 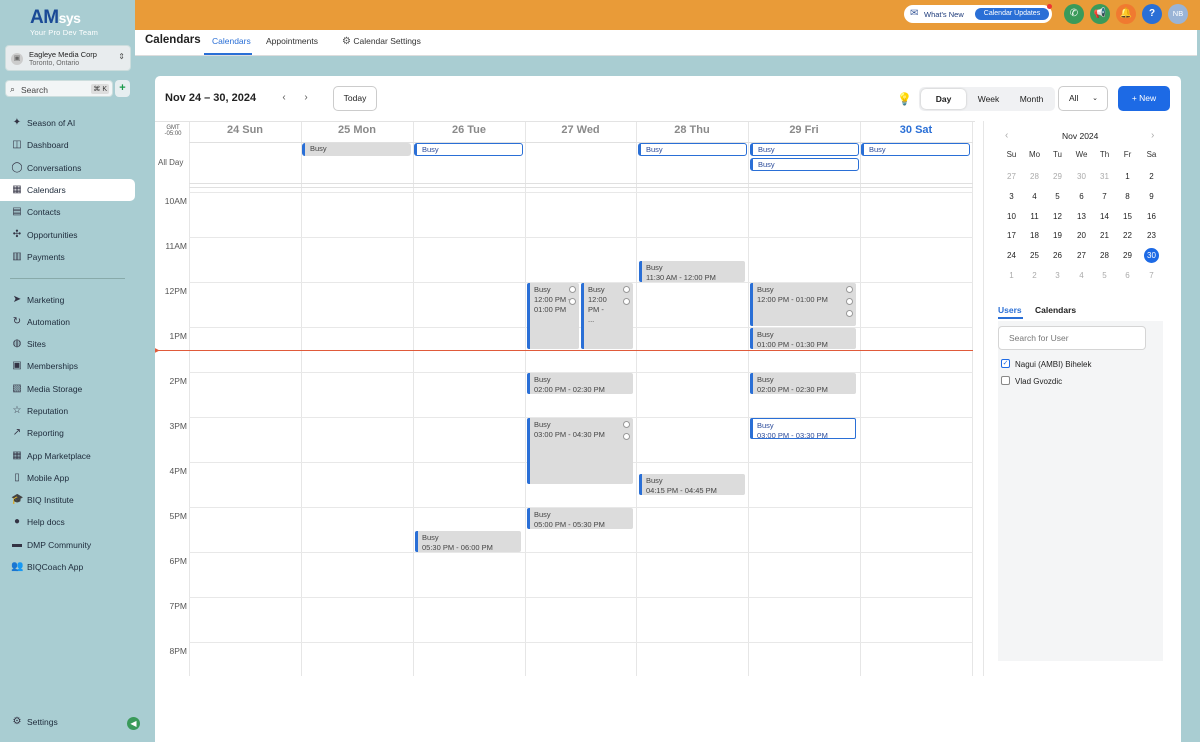 I want to click on sidebar-item-media-storage: ▧ Media Storage, so click(x=67, y=389).